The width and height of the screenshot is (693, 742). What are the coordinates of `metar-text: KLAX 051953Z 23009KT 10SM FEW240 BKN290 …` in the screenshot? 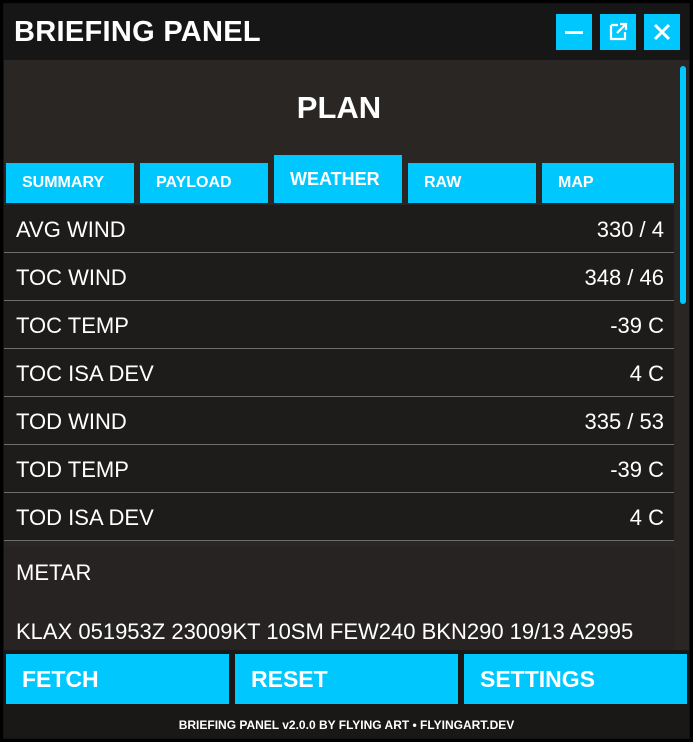 It's located at (325, 631).